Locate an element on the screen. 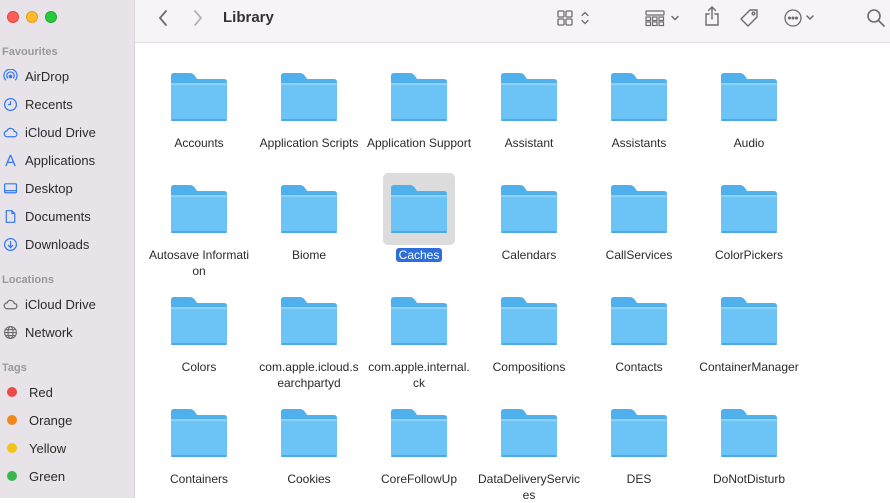 The height and width of the screenshot is (503, 890). folder-item: Colors is located at coordinates (199, 330).